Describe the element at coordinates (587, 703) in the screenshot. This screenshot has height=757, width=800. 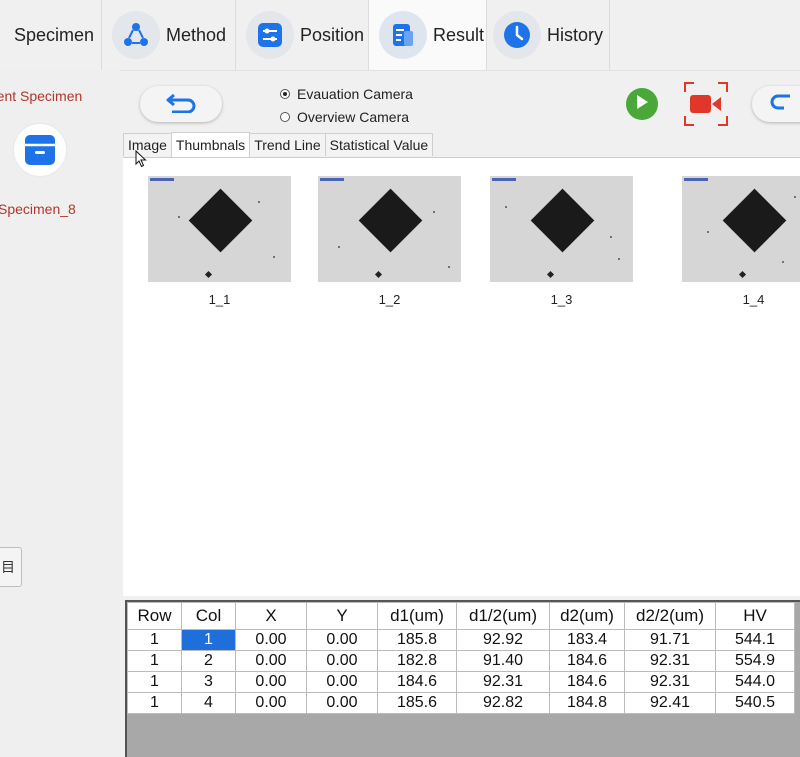
I see `table-cell: 184.8` at that location.